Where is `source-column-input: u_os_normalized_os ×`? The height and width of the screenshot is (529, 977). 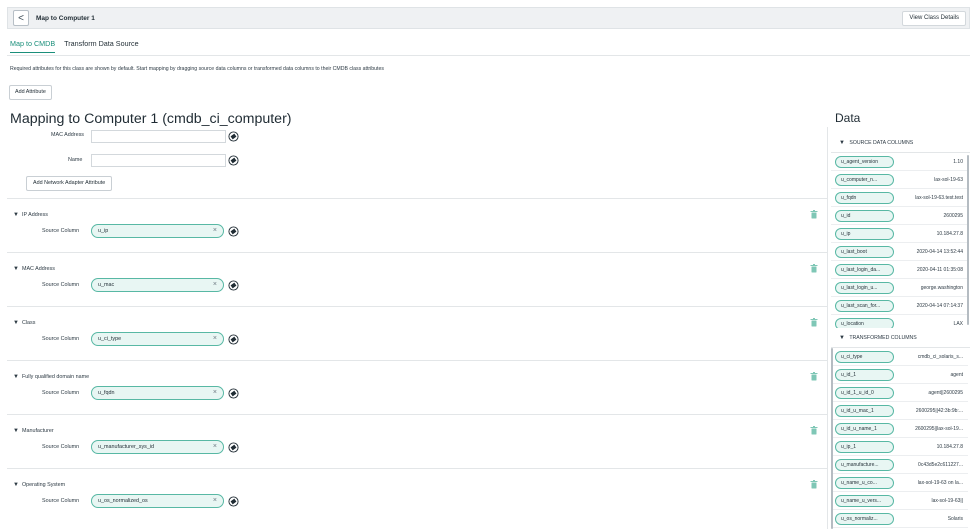
source-column-input: u_os_normalized_os × is located at coordinates (157, 501).